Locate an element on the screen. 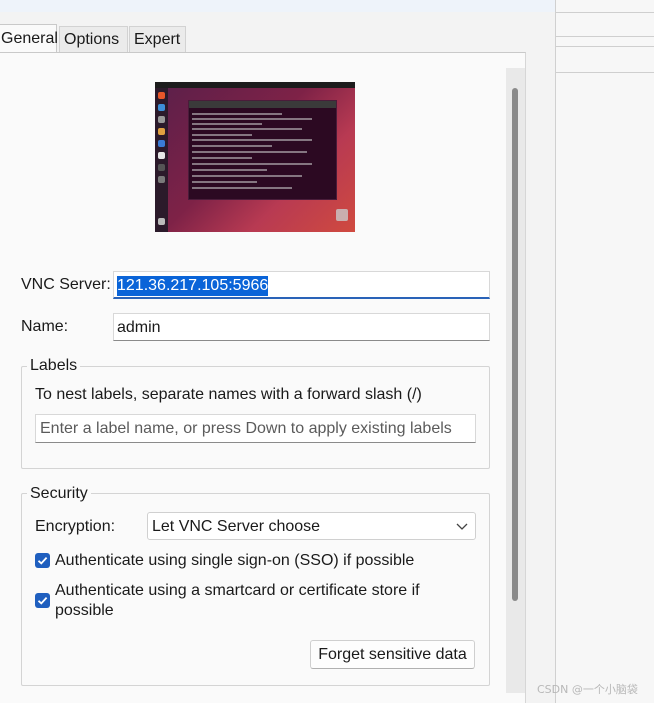 This screenshot has height=703, width=654. watermark: CSDN @一个小脑袋 is located at coordinates (587, 689).